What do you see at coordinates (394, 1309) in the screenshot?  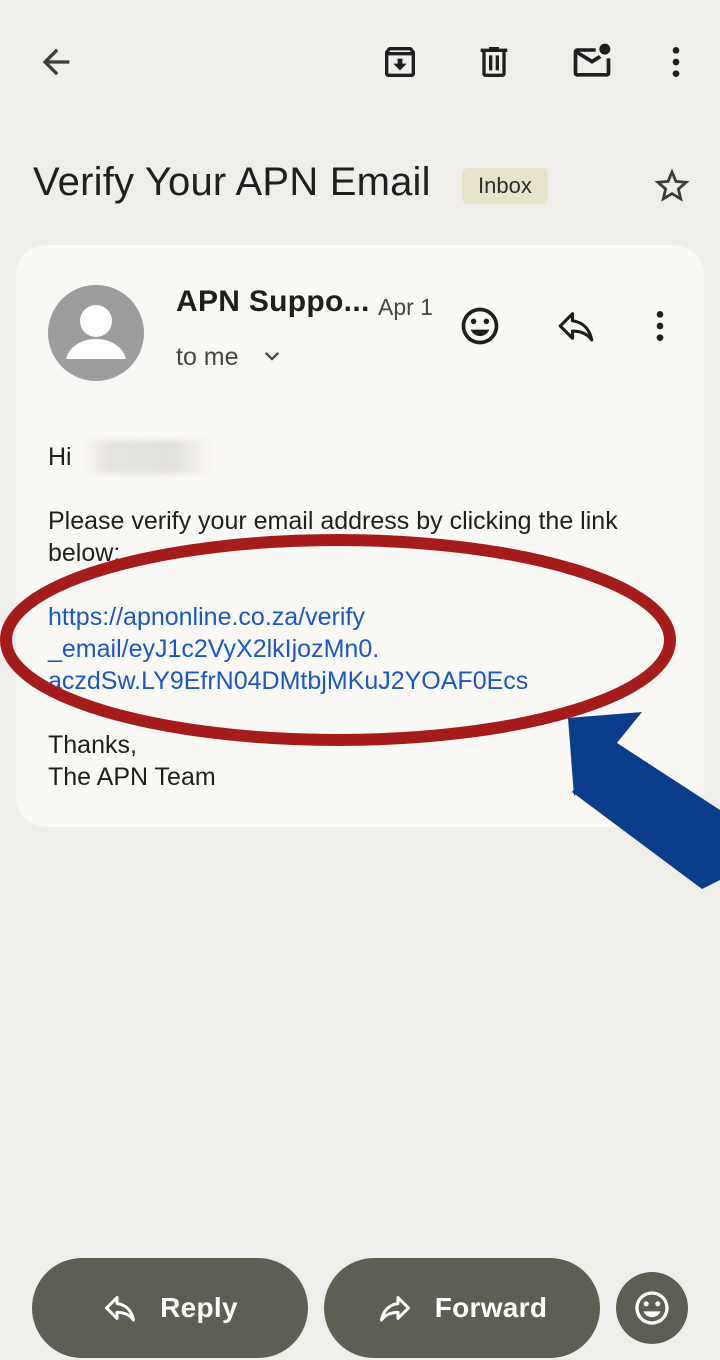 I see `forward-icon` at bounding box center [394, 1309].